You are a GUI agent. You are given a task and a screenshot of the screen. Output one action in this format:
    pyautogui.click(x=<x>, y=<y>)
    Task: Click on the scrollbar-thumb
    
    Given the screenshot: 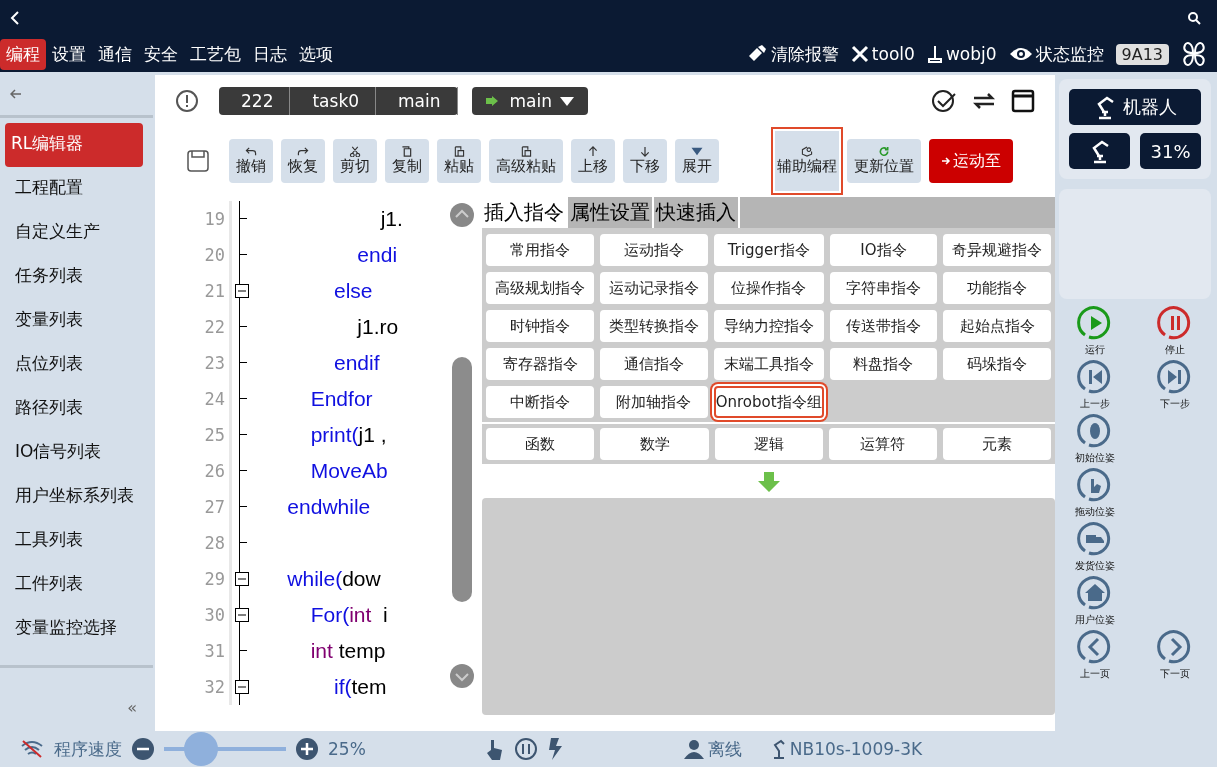 What is the action you would take?
    pyautogui.click(x=462, y=479)
    